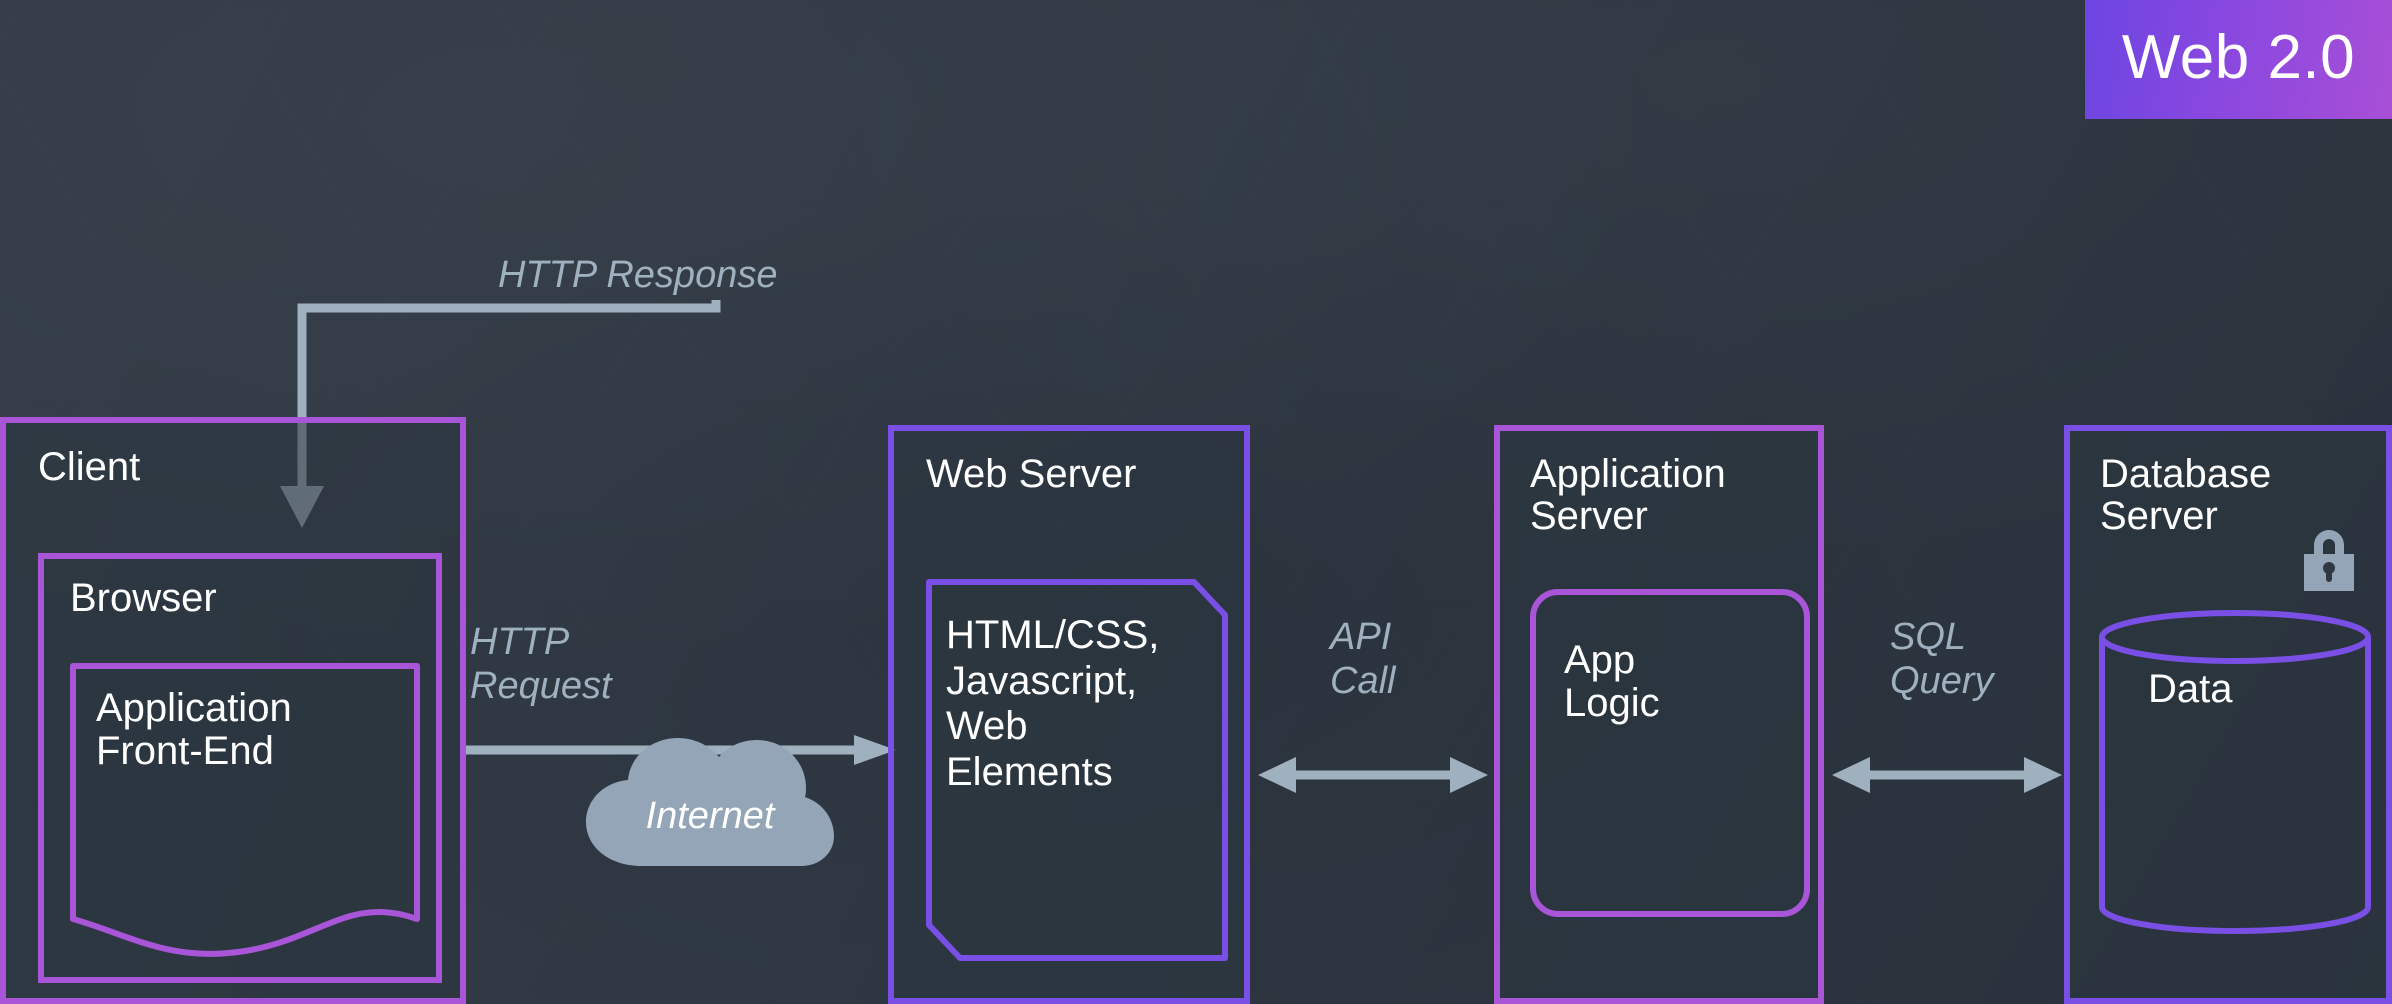 The width and height of the screenshot is (2392, 1004). What do you see at coordinates (1612, 682) in the screenshot?
I see `app-logic-label: App Logic` at bounding box center [1612, 682].